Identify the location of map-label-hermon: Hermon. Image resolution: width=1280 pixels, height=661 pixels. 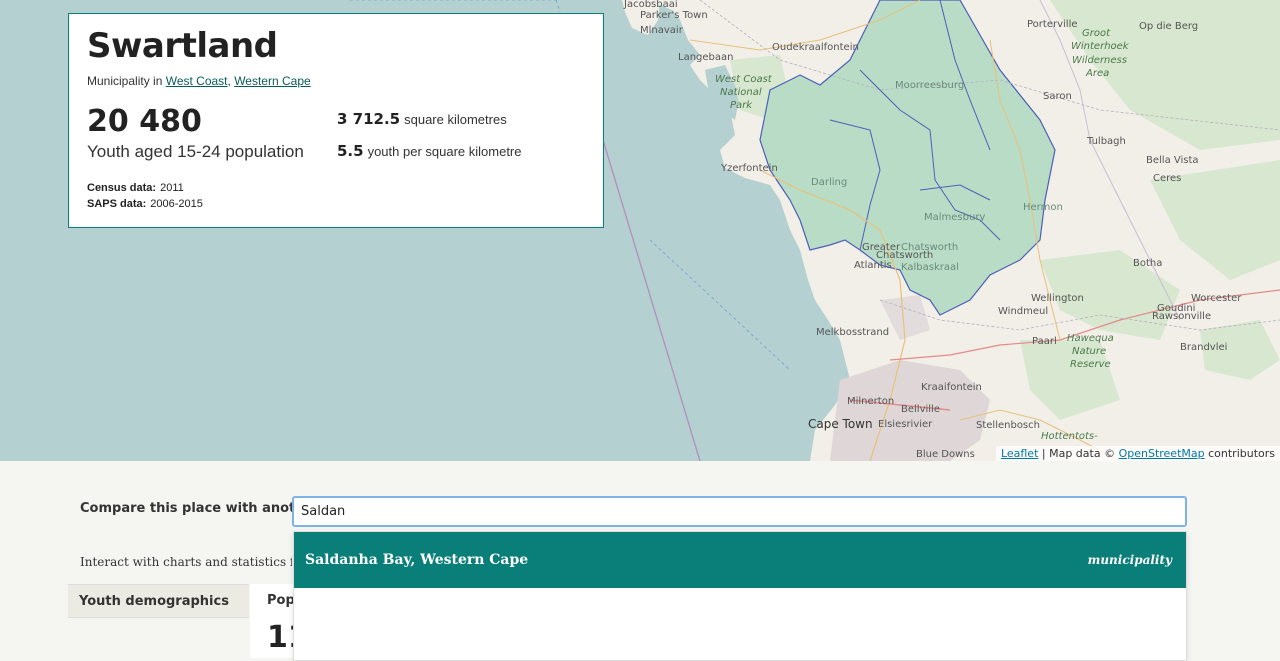
(1043, 207).